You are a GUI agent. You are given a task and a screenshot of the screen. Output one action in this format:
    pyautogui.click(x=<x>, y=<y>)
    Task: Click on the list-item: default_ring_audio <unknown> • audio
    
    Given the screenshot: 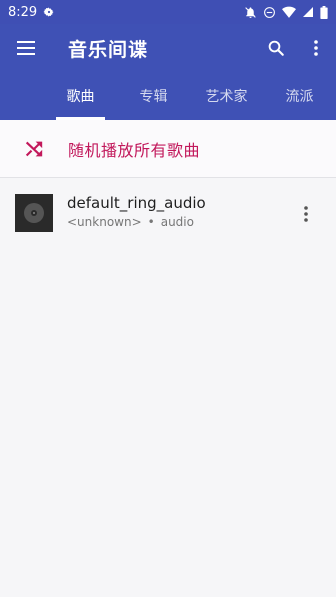 What is the action you would take?
    pyautogui.click(x=168, y=214)
    